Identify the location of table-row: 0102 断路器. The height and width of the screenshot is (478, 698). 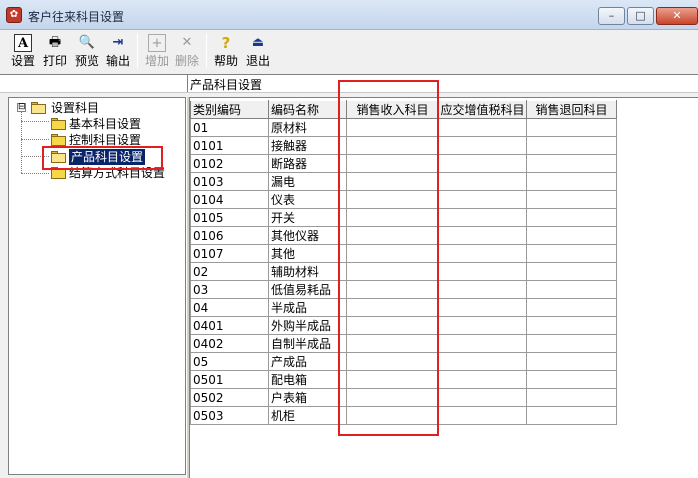
(403, 163).